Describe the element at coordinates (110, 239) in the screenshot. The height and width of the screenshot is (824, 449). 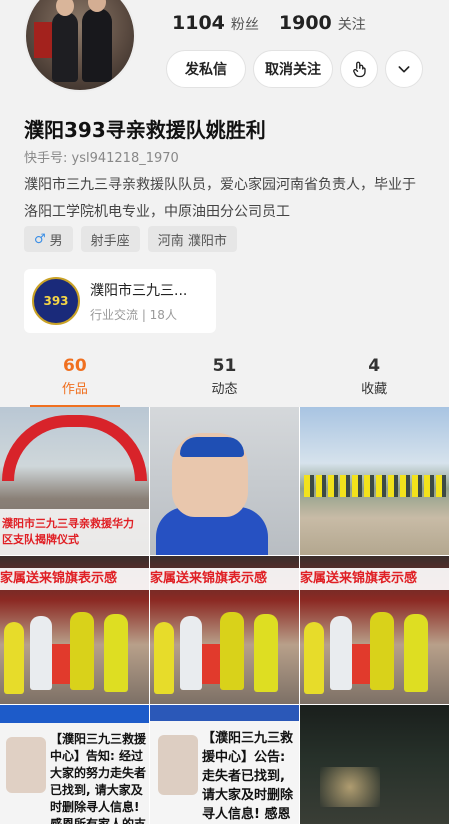
I see `zodiac-tag: 射手座` at that location.